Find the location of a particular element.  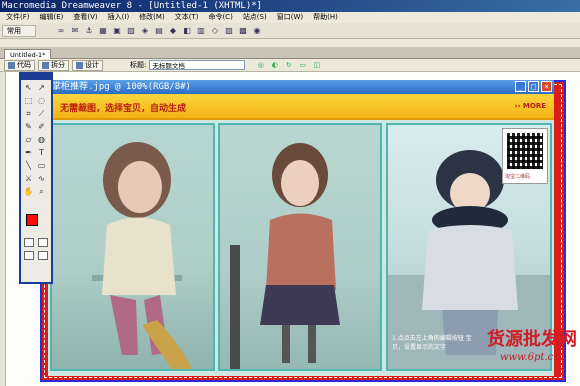

split-view-label: 拆分 is located at coordinates (58, 65).